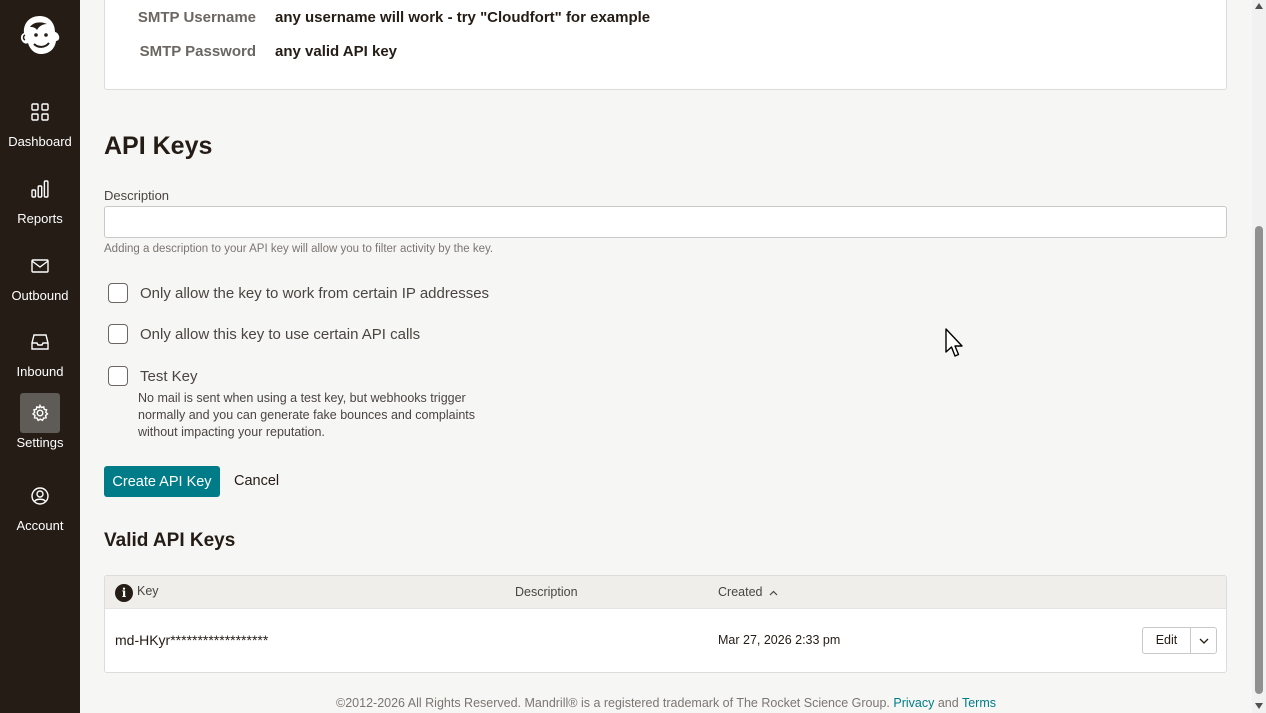 Image resolution: width=1266 pixels, height=713 pixels. Describe the element at coordinates (118, 293) in the screenshot. I see `ip-restriction-checkbox` at that location.